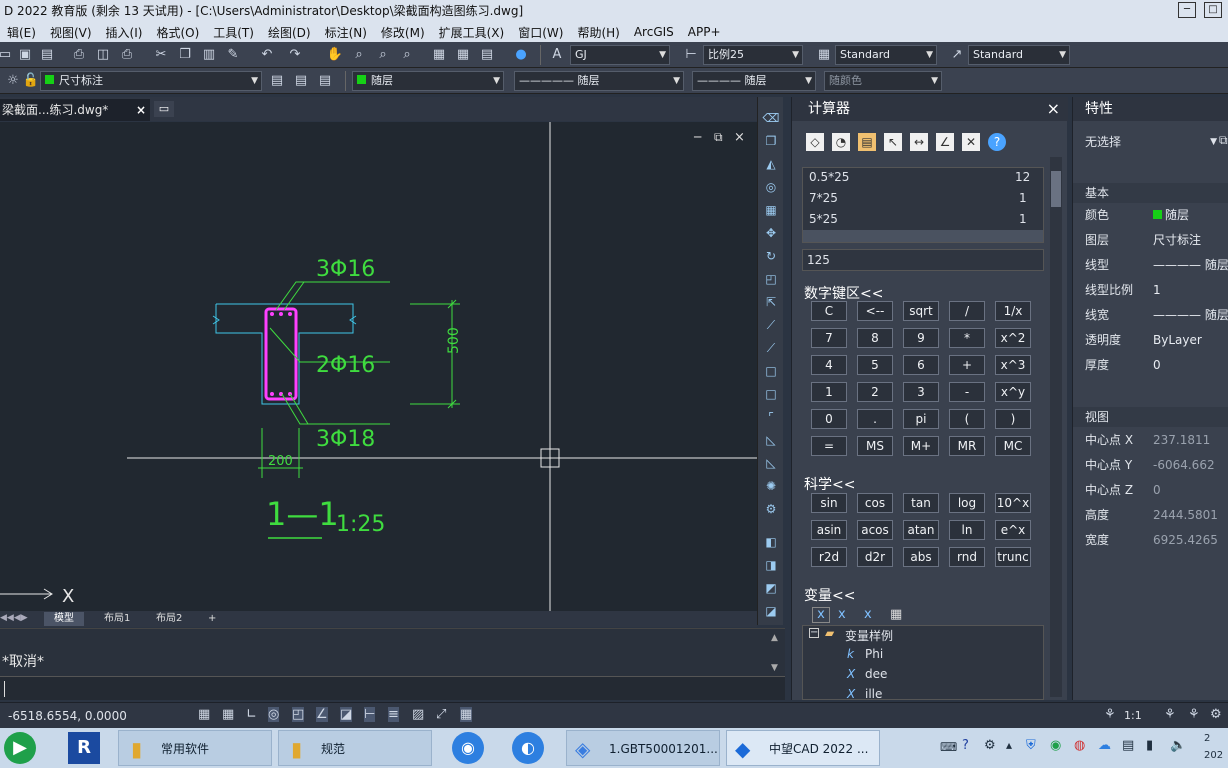 The width and height of the screenshot is (1228, 768). I want to click on calc-key: e^x, so click(1013, 530).